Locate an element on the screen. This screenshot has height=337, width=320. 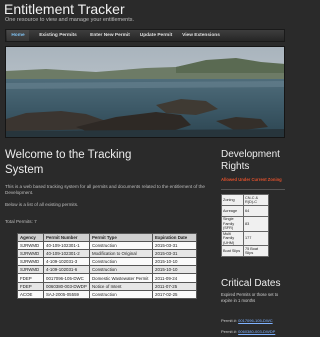
zoning-value: CN-C & R(D)-C is located at coordinates (256, 200).